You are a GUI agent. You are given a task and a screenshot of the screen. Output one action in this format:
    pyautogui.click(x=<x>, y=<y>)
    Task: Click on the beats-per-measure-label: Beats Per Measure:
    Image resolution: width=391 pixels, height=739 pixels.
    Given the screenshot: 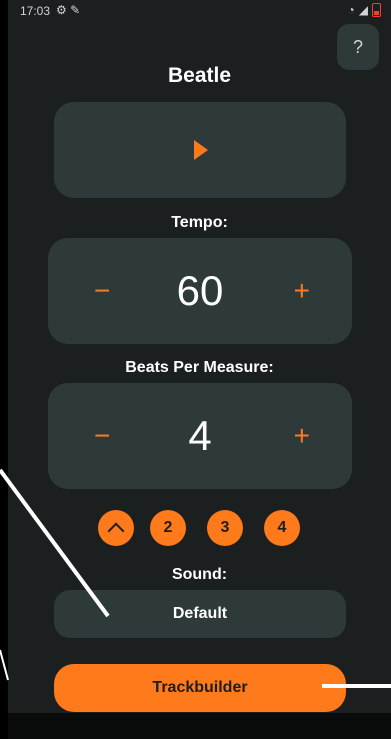 What is the action you would take?
    pyautogui.click(x=199, y=367)
    